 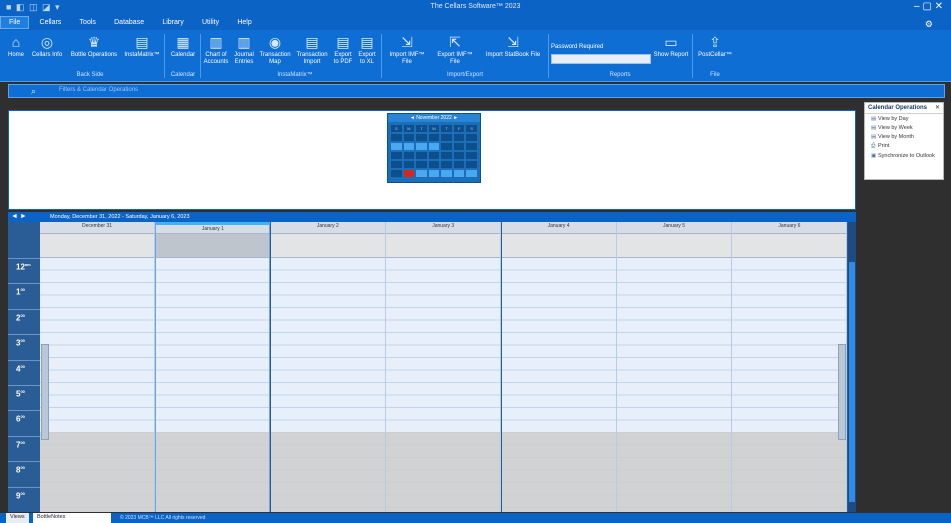 What do you see at coordinates (407, 50) in the screenshot?
I see `import-imf-button: ⇲ Import IMF™ File` at bounding box center [407, 50].